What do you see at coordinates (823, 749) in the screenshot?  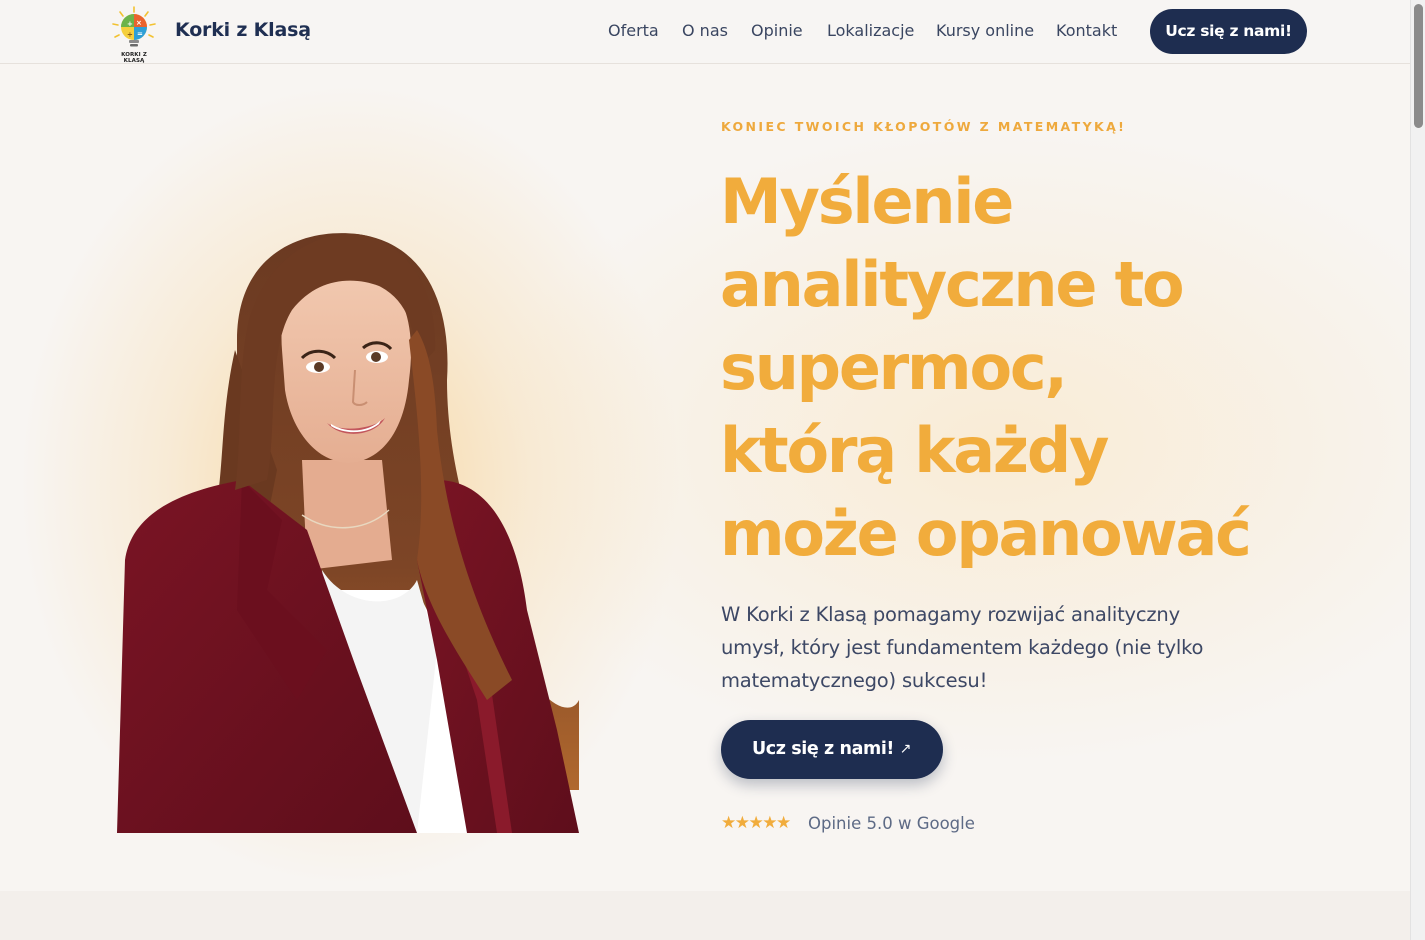 I see `hero-cta-label: Ucz się z nami!` at bounding box center [823, 749].